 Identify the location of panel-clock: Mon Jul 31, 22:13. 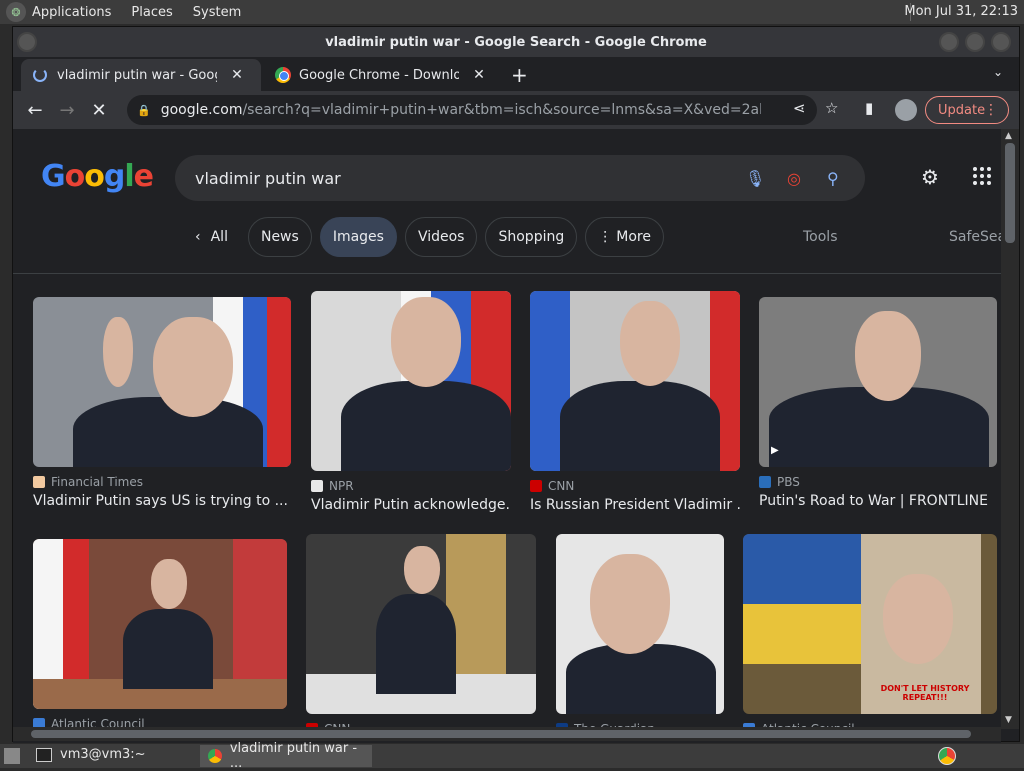
(961, 11).